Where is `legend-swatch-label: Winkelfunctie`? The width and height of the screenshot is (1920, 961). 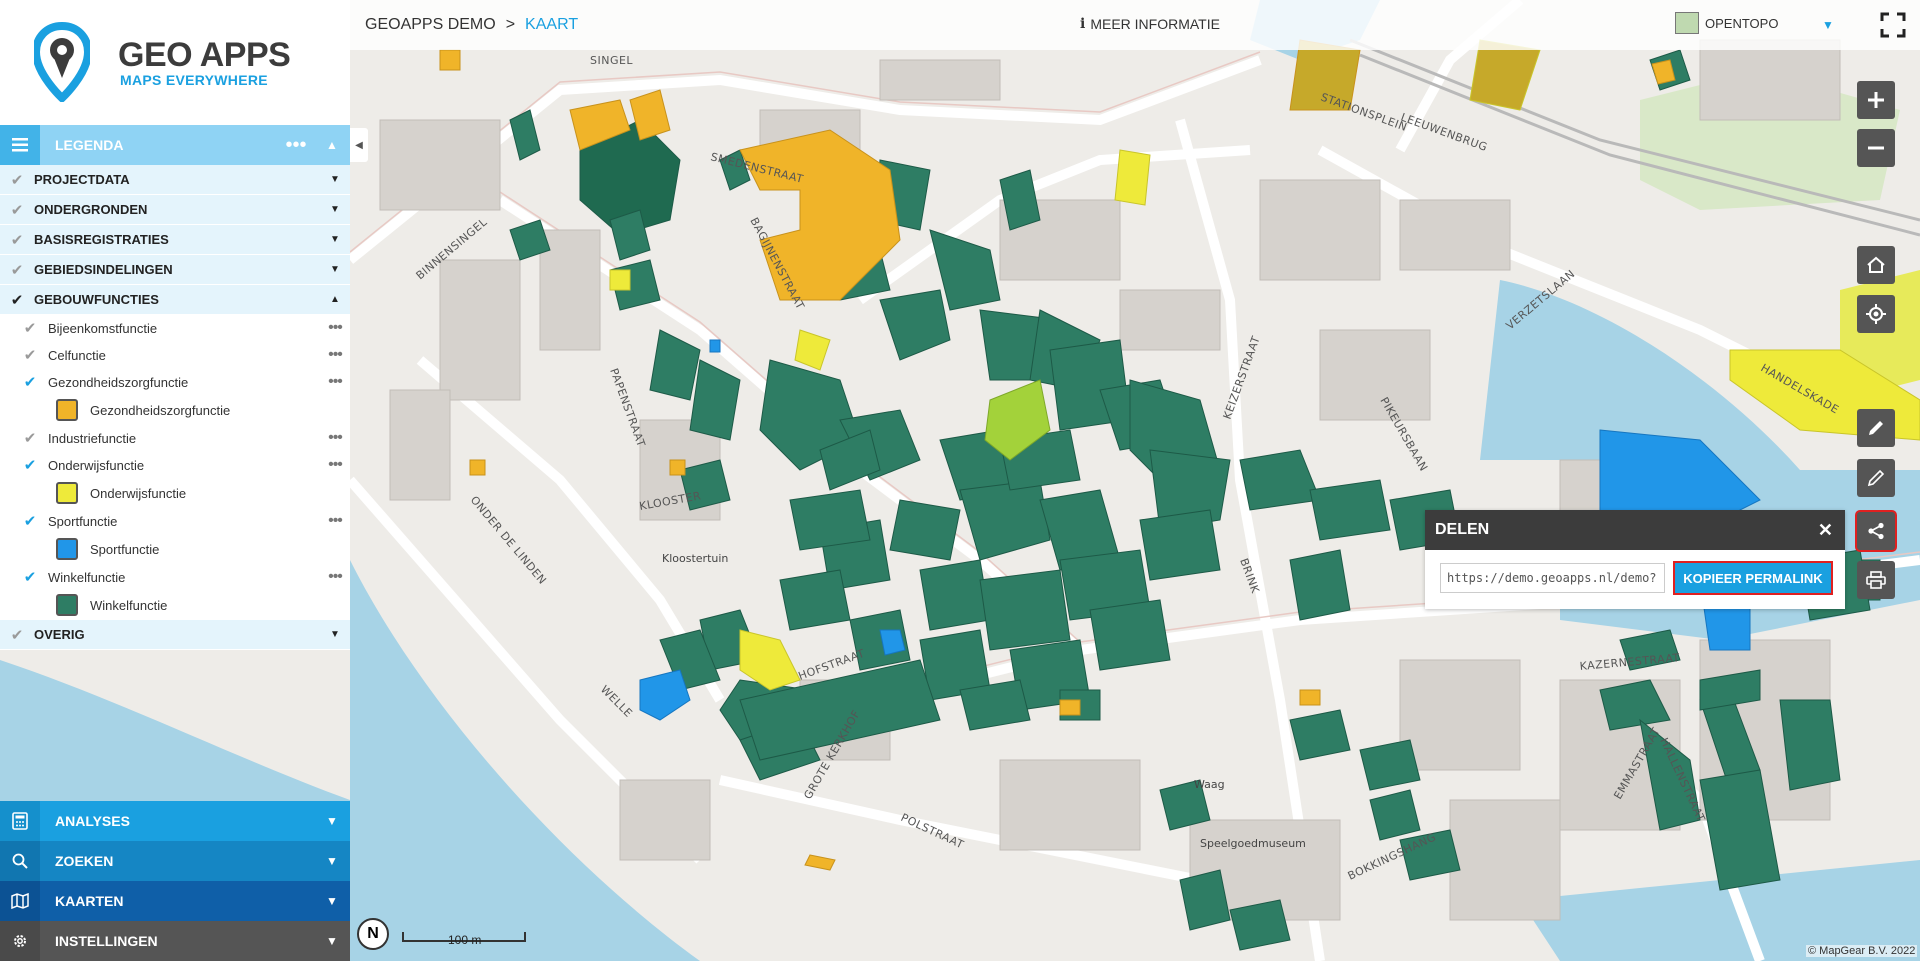
legend-swatch-label: Winkelfunctie is located at coordinates (129, 605).